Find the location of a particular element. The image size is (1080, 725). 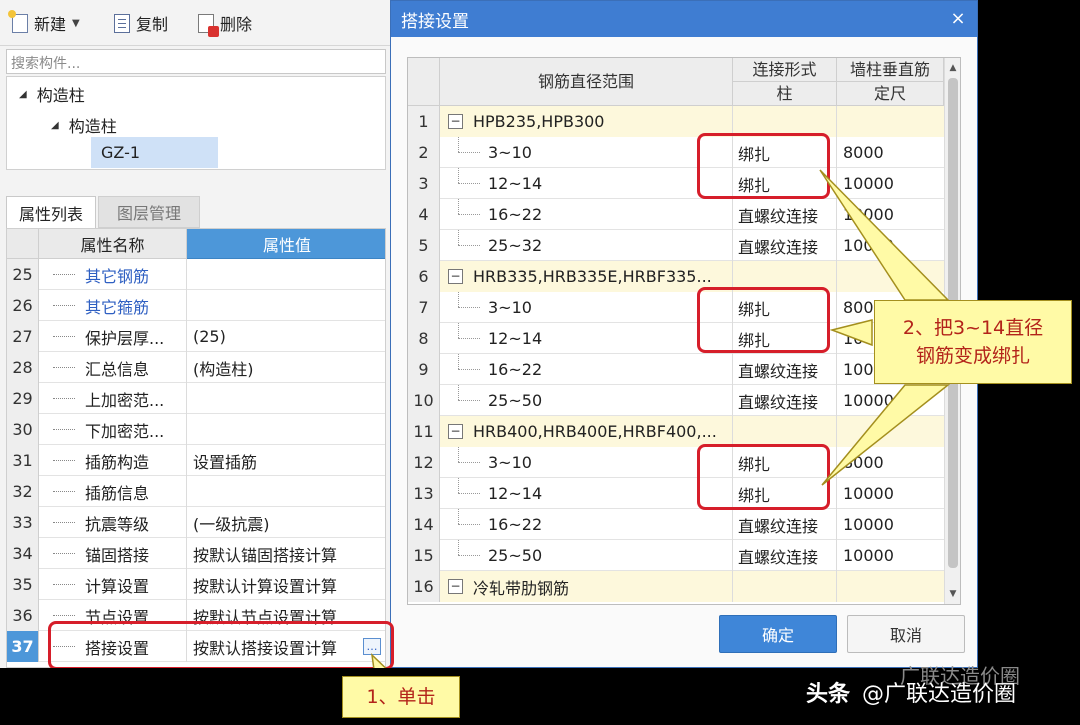

grid-row: 15 25~50 直螺纹连接 10000 is located at coordinates (676, 555).